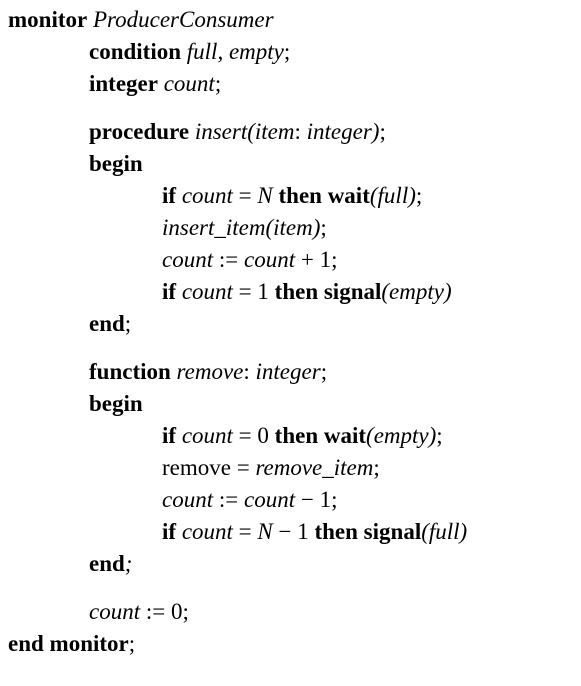 The image size is (581, 686). What do you see at coordinates (48, 19) in the screenshot?
I see `keyword: monitor` at bounding box center [48, 19].